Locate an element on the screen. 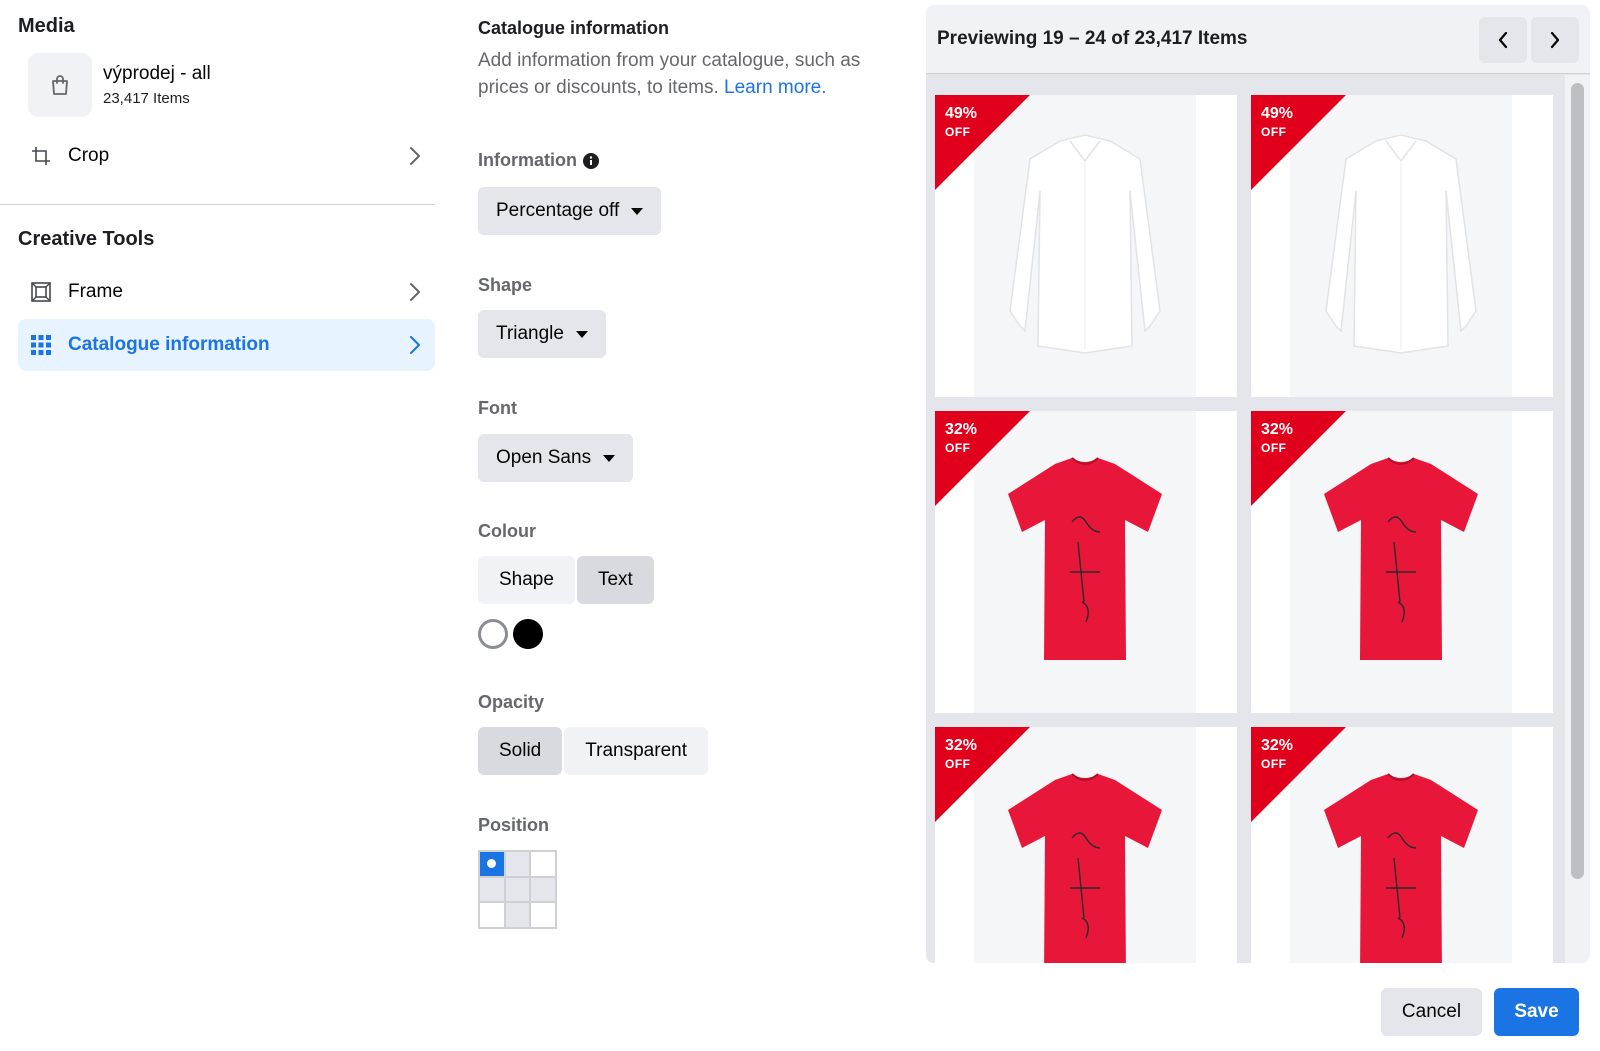  previous-page-button is located at coordinates (1503, 40).